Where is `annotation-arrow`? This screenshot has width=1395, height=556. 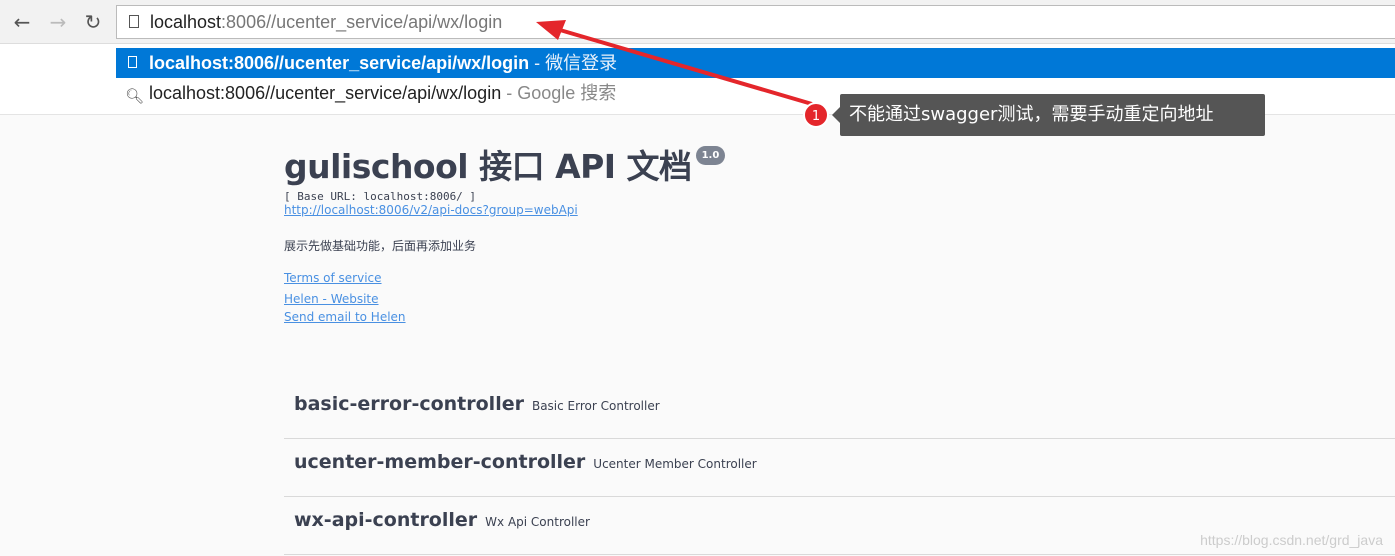
annotation-arrow is located at coordinates (674, 63).